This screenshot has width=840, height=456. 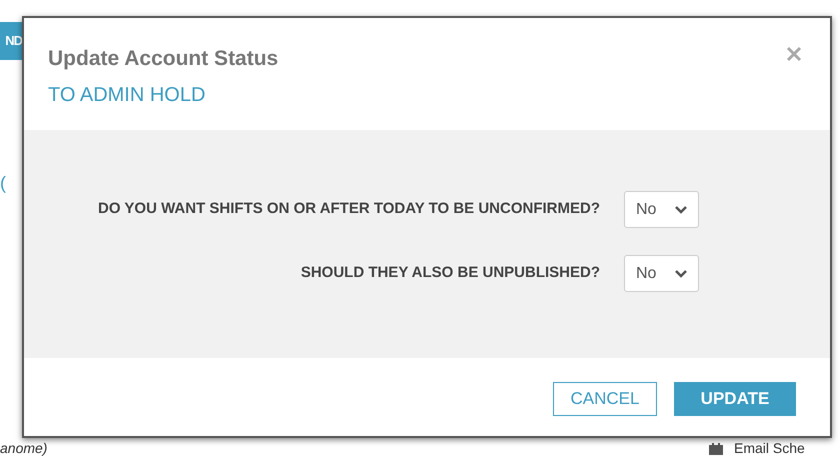 What do you see at coordinates (3, 183) in the screenshot?
I see `background-text: (` at bounding box center [3, 183].